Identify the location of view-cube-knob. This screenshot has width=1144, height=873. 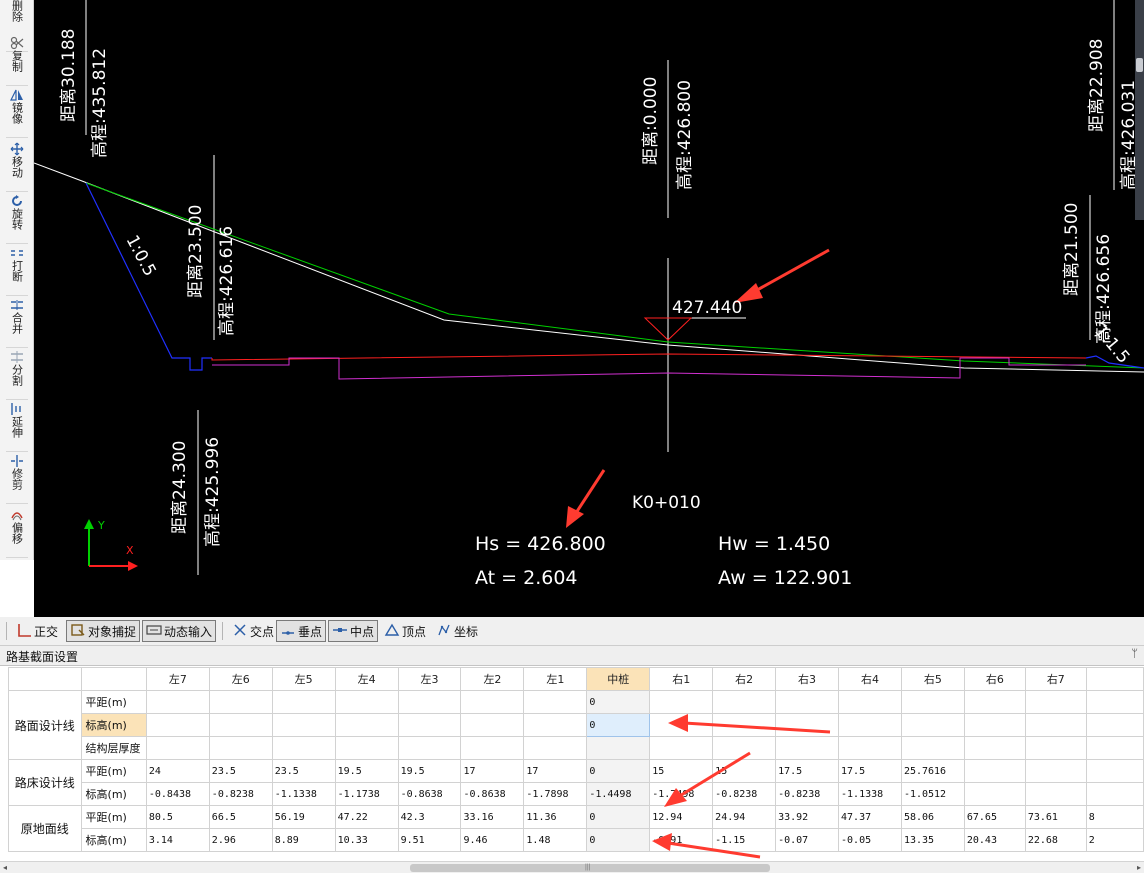
(1139, 65).